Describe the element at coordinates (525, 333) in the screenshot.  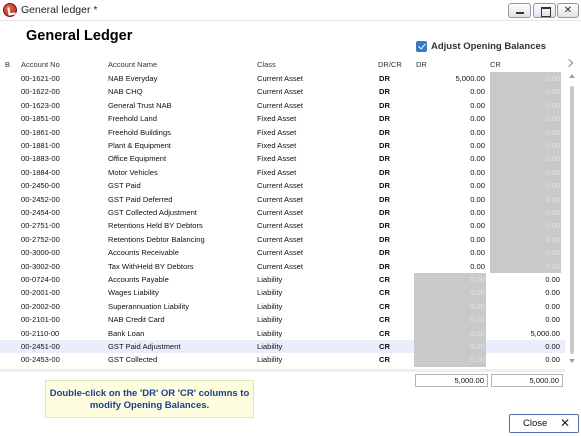
I see `cr-cell: 5,000.00` at that location.